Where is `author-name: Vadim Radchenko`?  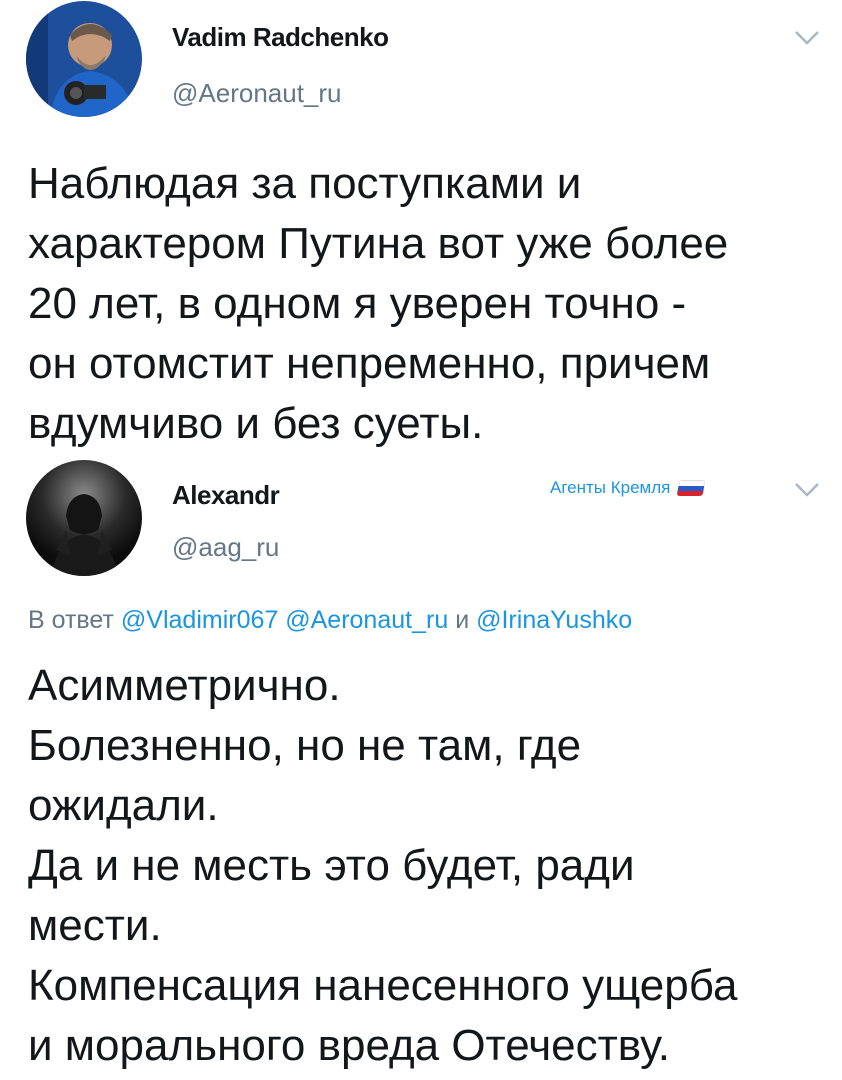
author-name: Vadim Radchenko is located at coordinates (280, 37).